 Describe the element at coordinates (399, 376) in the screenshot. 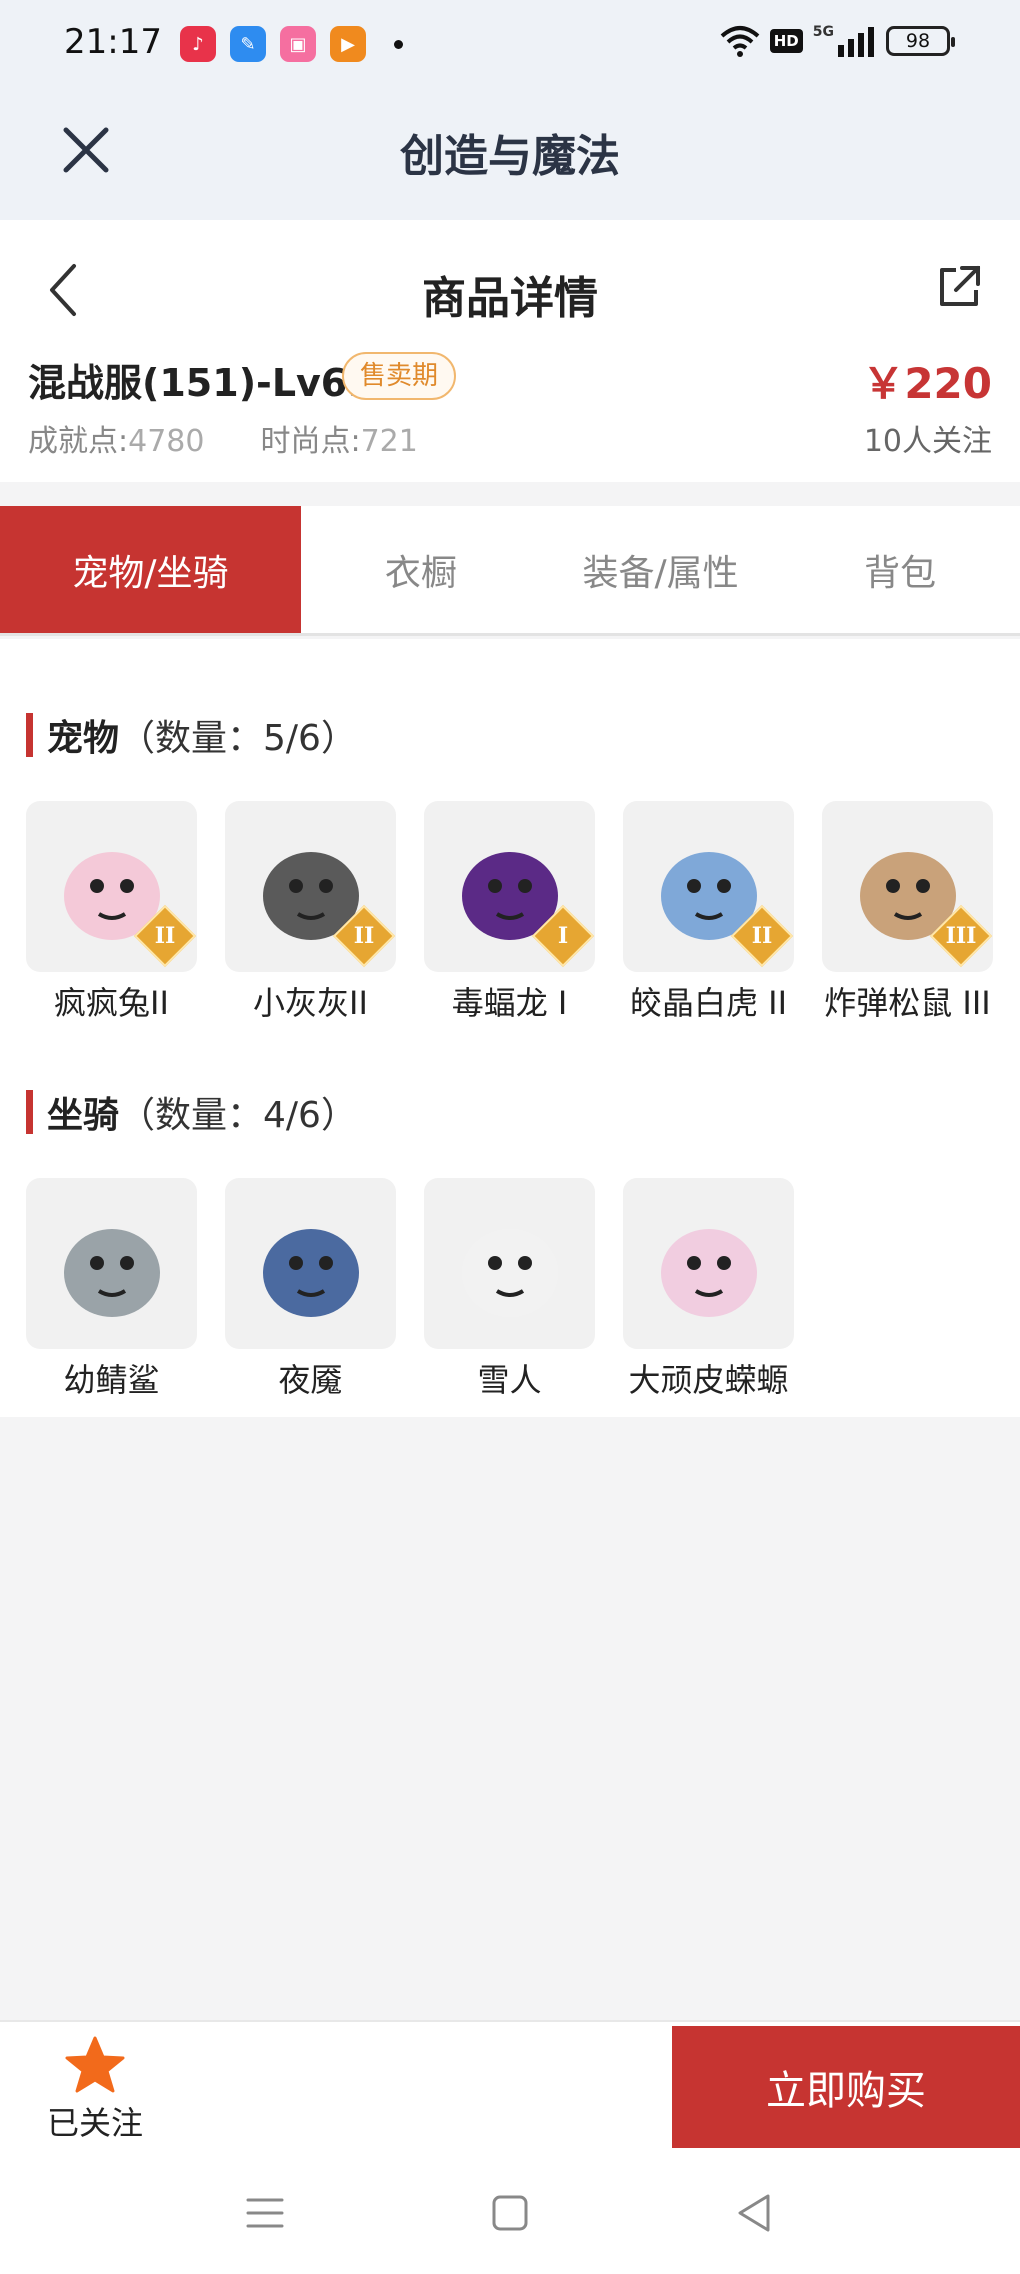

I see `status-badge: 售卖期` at that location.